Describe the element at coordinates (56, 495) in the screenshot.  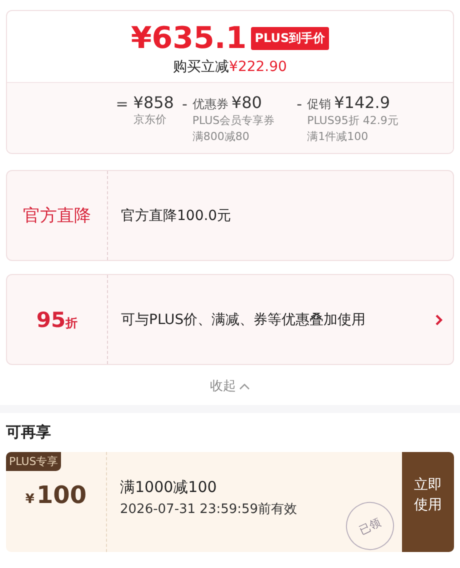
I see `coupon-amount: ¥100` at that location.